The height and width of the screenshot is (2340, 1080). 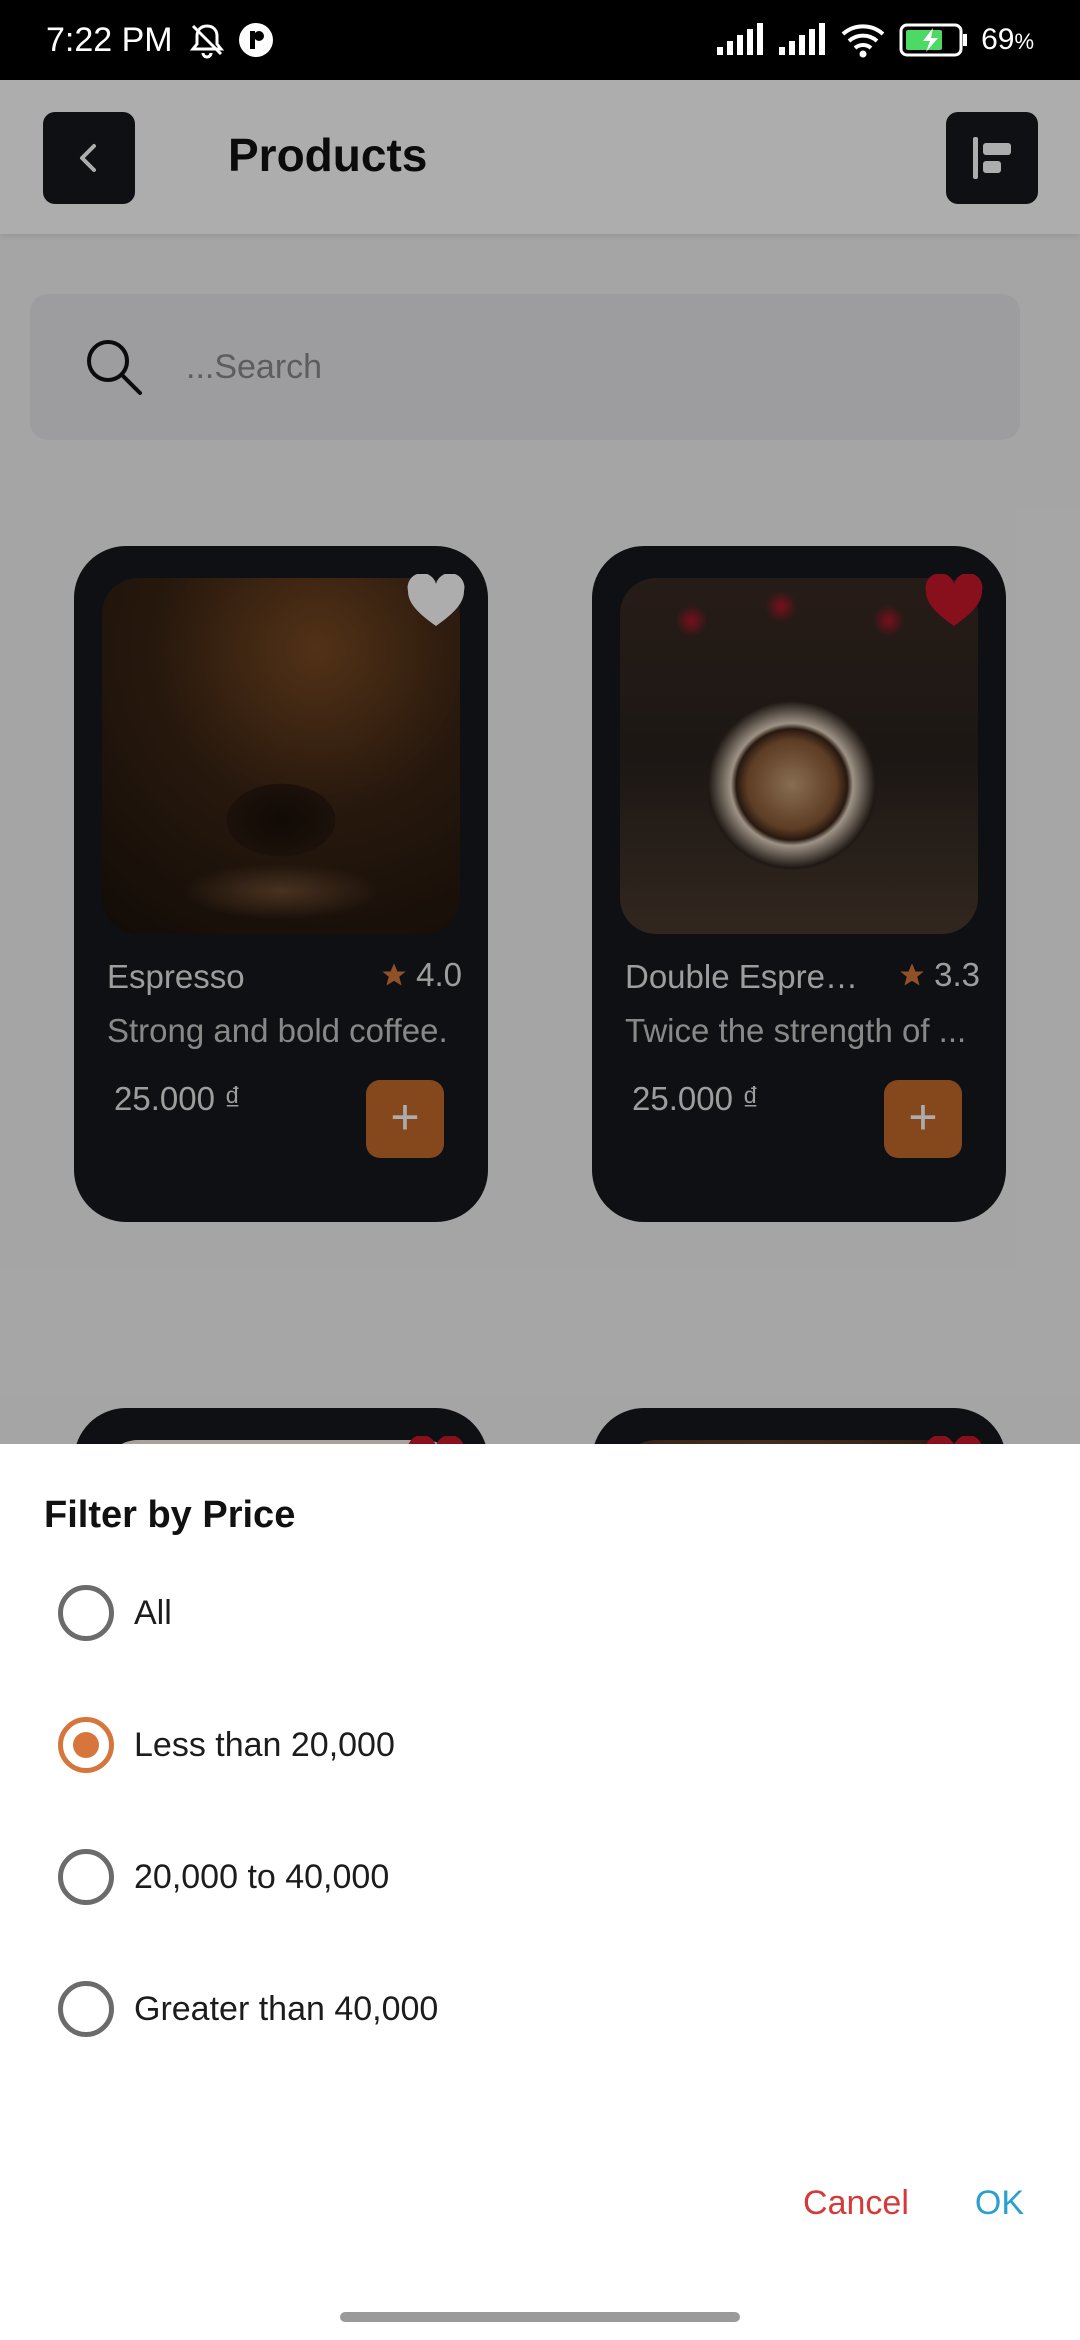 I want to click on filter-option-all: All, so click(x=508, y=1613).